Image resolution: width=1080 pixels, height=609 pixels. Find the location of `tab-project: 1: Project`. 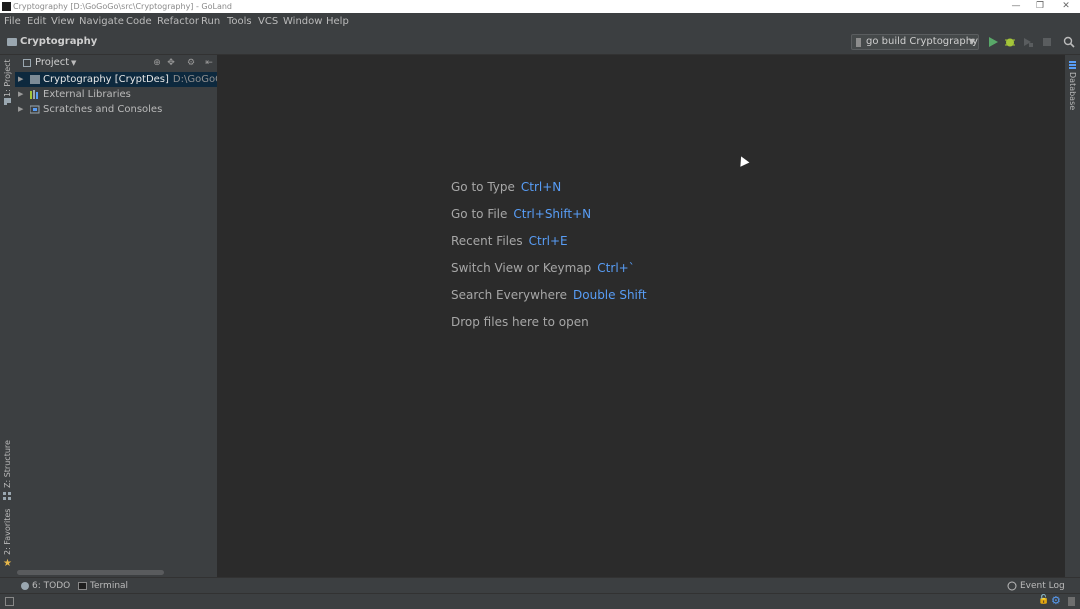

tab-project: 1: Project is located at coordinates (7, 78).